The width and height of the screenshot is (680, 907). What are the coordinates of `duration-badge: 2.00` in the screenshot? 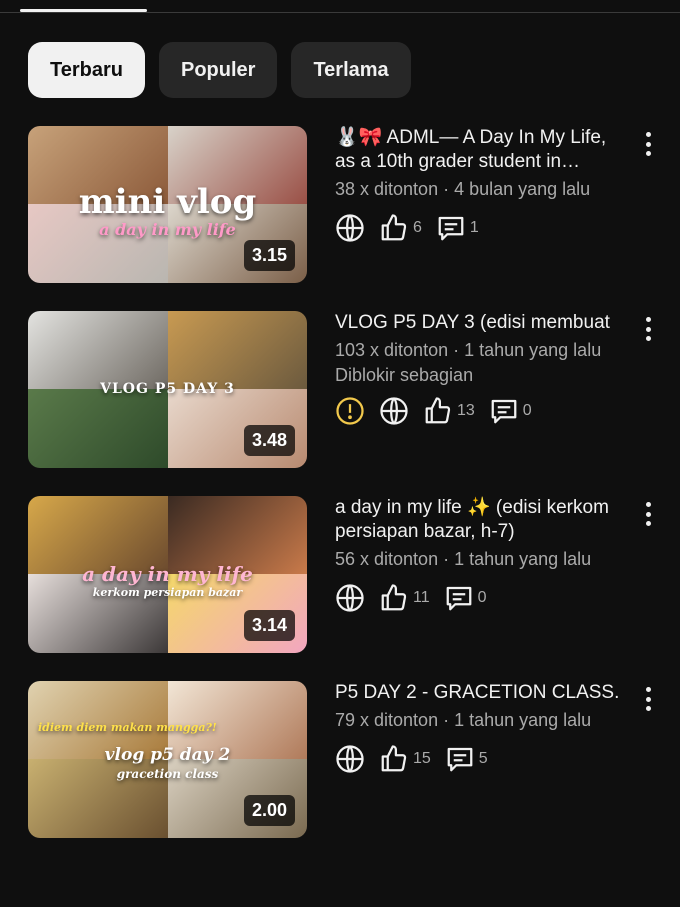 It's located at (269, 810).